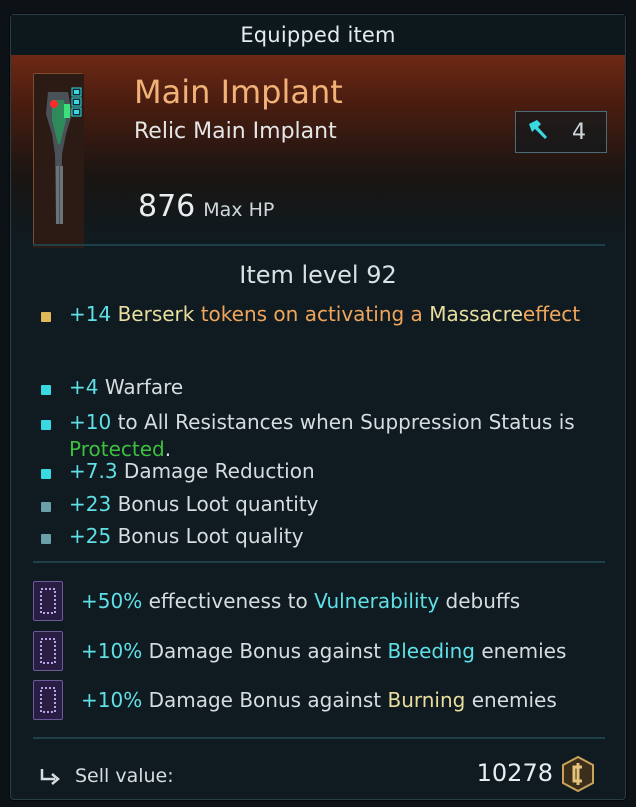  What do you see at coordinates (218, 504) in the screenshot?
I see `stat-text-part: Bonus Loot quantity` at bounding box center [218, 504].